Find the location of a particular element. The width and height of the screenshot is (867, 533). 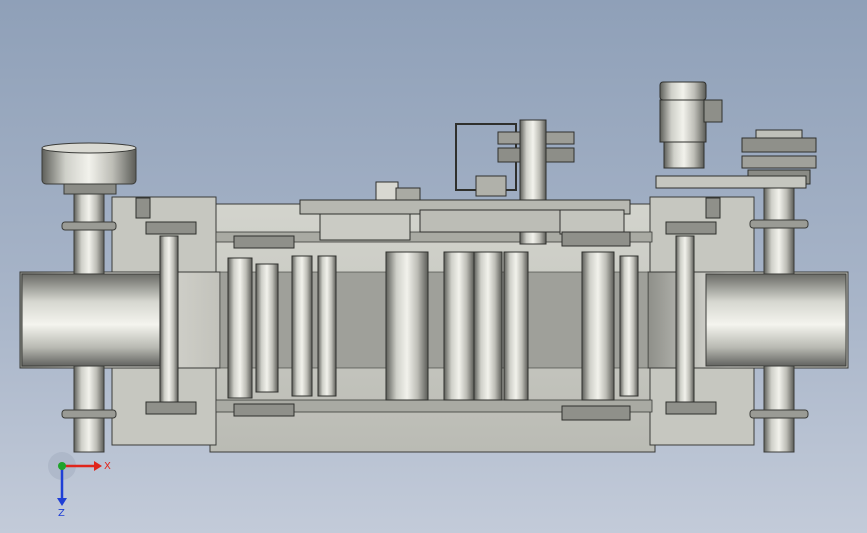

left-lower-shaft is located at coordinates (89, 409).